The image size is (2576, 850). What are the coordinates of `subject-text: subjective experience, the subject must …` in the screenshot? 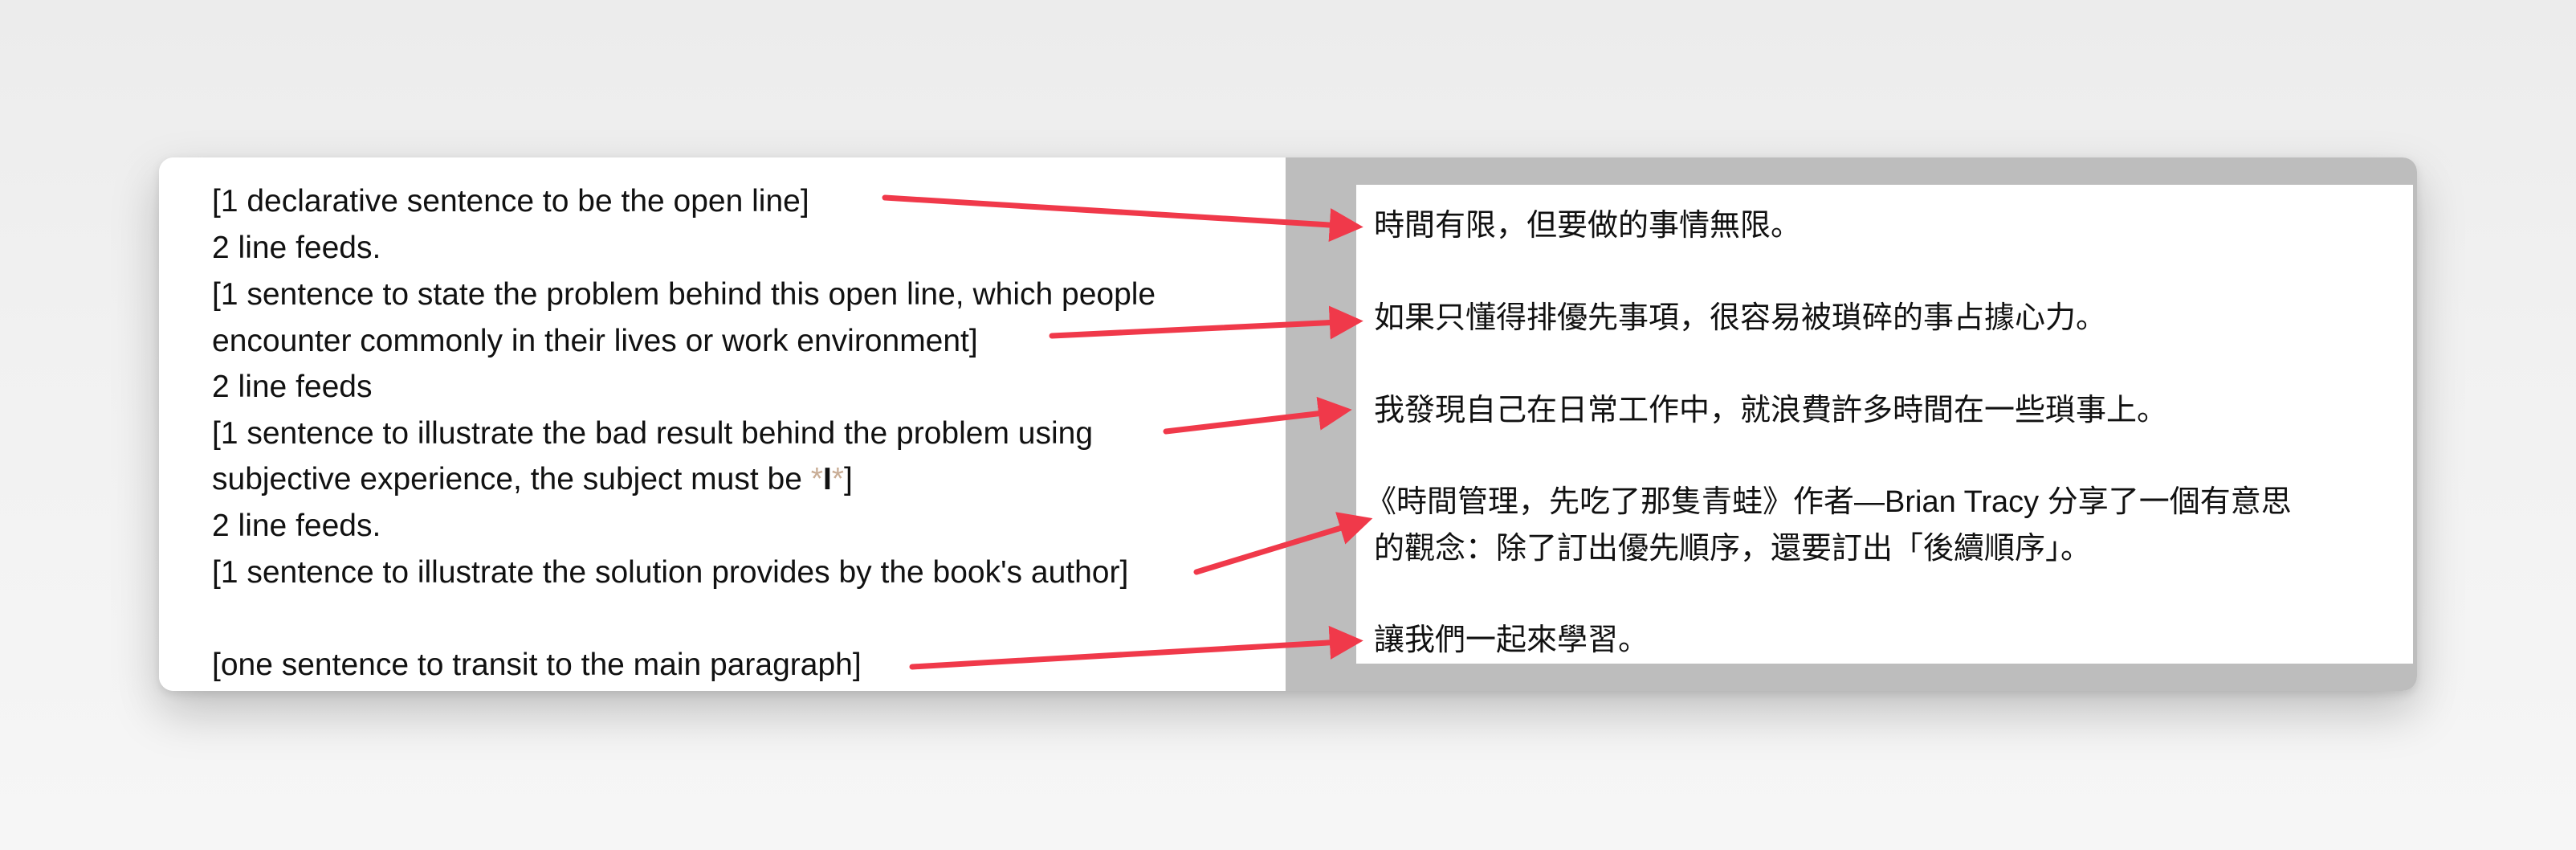 It's located at (511, 479).